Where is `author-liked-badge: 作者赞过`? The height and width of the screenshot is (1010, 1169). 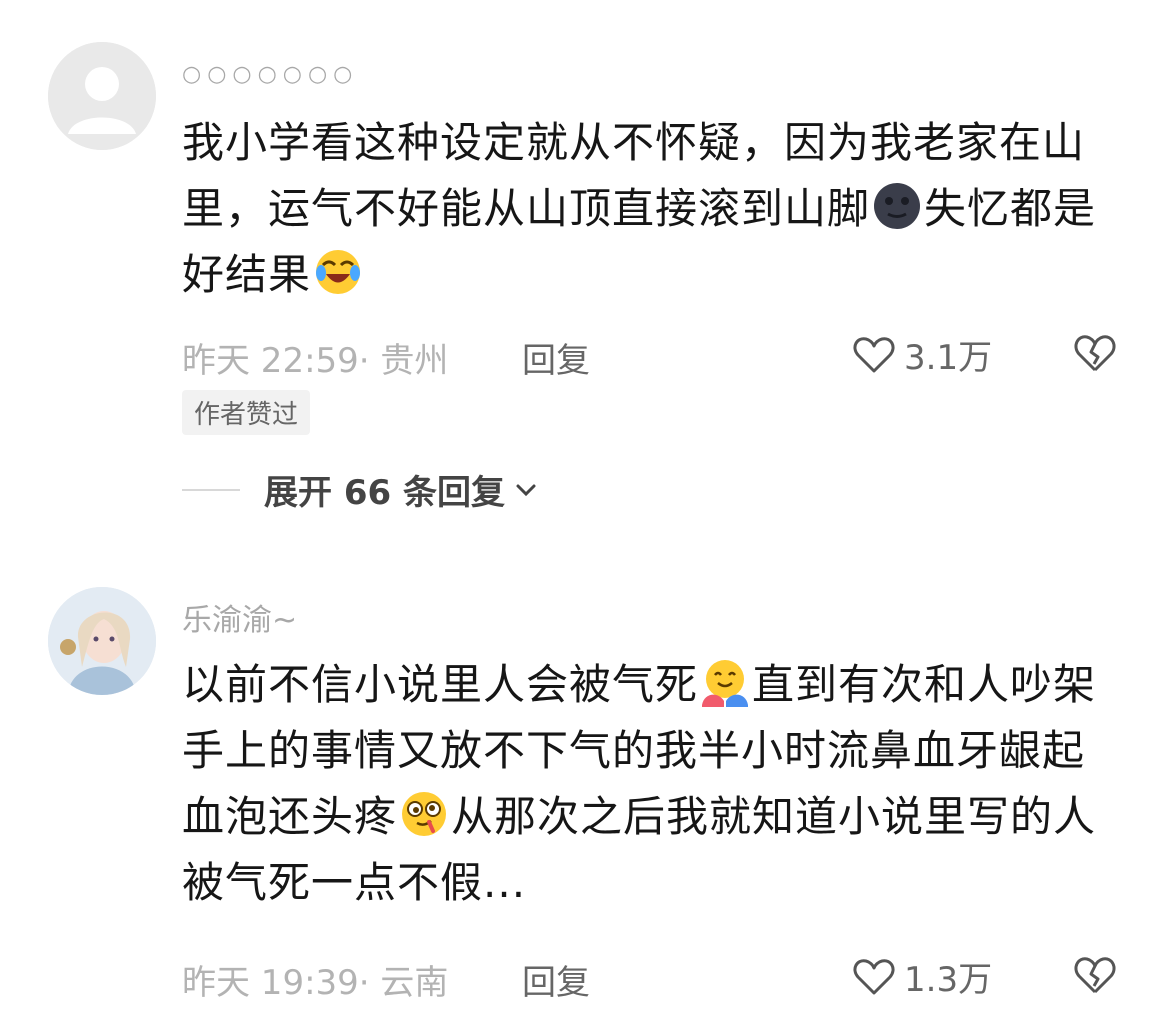
author-liked-badge: 作者赞过 is located at coordinates (246, 412).